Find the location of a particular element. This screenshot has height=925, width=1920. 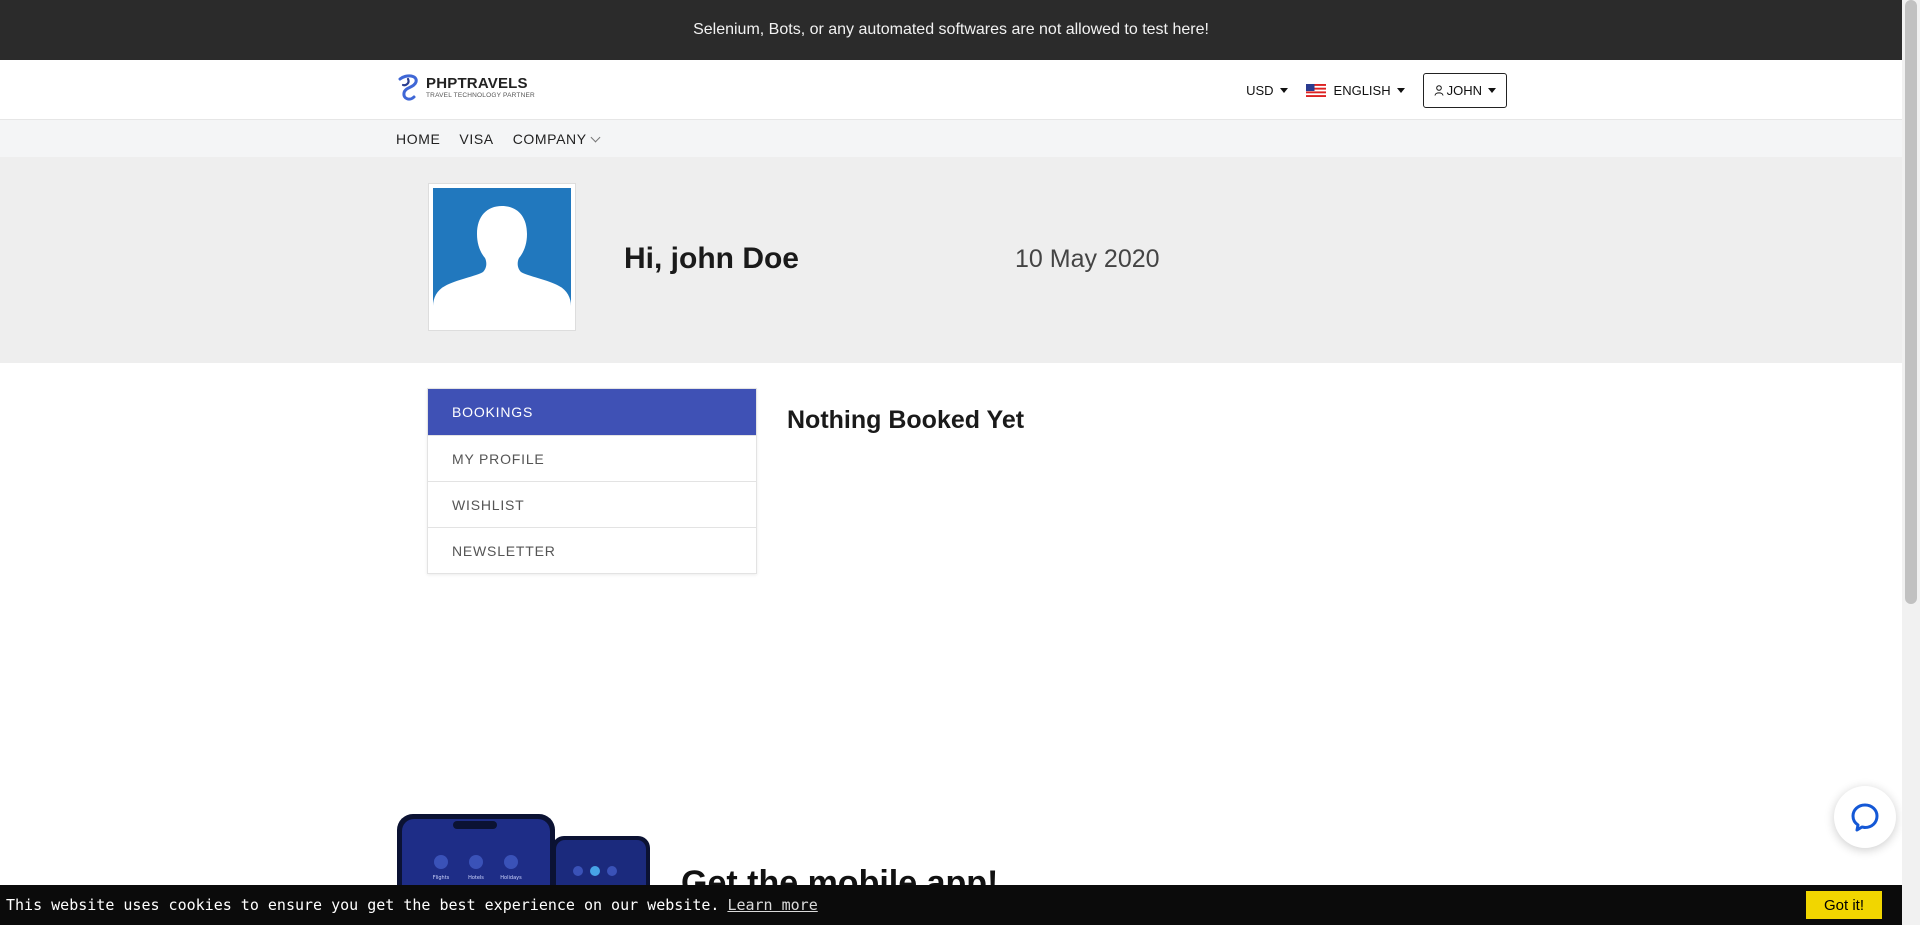

phone-label-flights: Flights is located at coordinates (441, 878).